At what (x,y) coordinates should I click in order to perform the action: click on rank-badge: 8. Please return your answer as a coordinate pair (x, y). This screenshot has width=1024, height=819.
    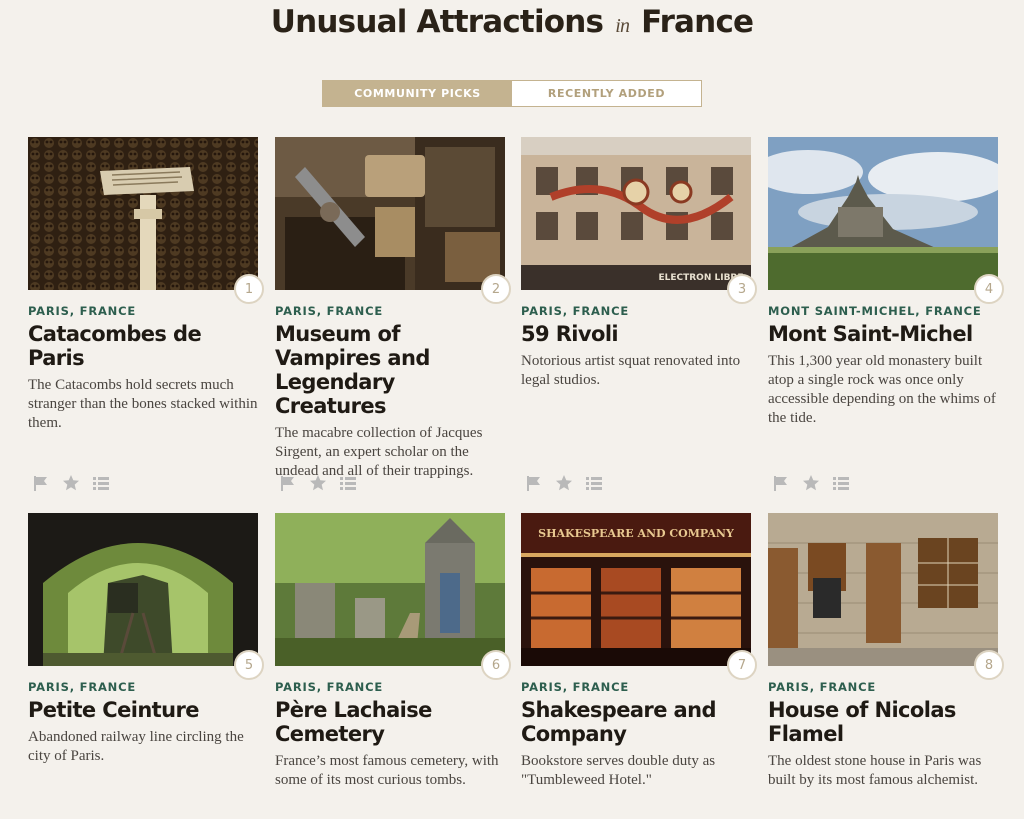
    Looking at the image, I should click on (989, 665).